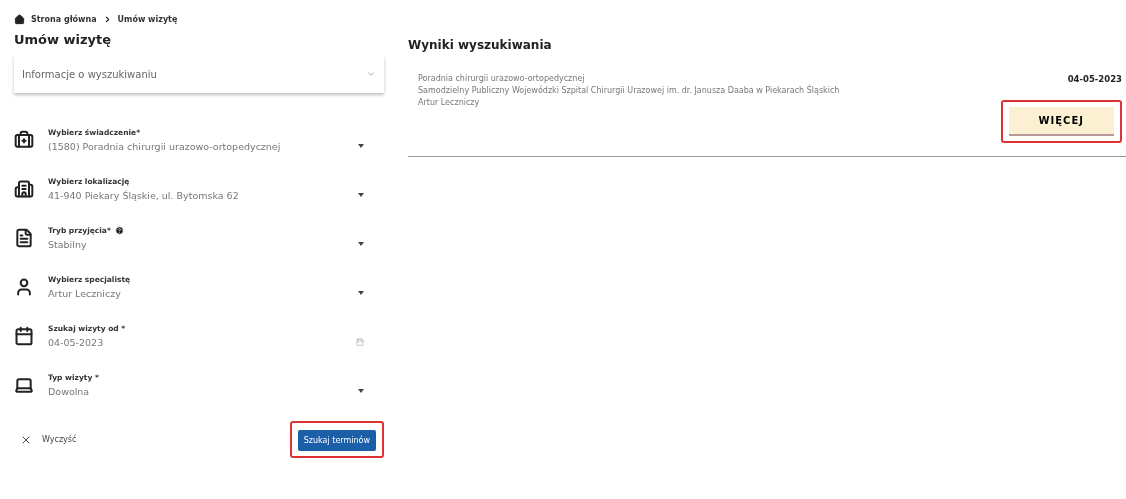 Image resolution: width=1126 pixels, height=499 pixels. Describe the element at coordinates (24, 335) in the screenshot. I see `calendar-icon` at that location.